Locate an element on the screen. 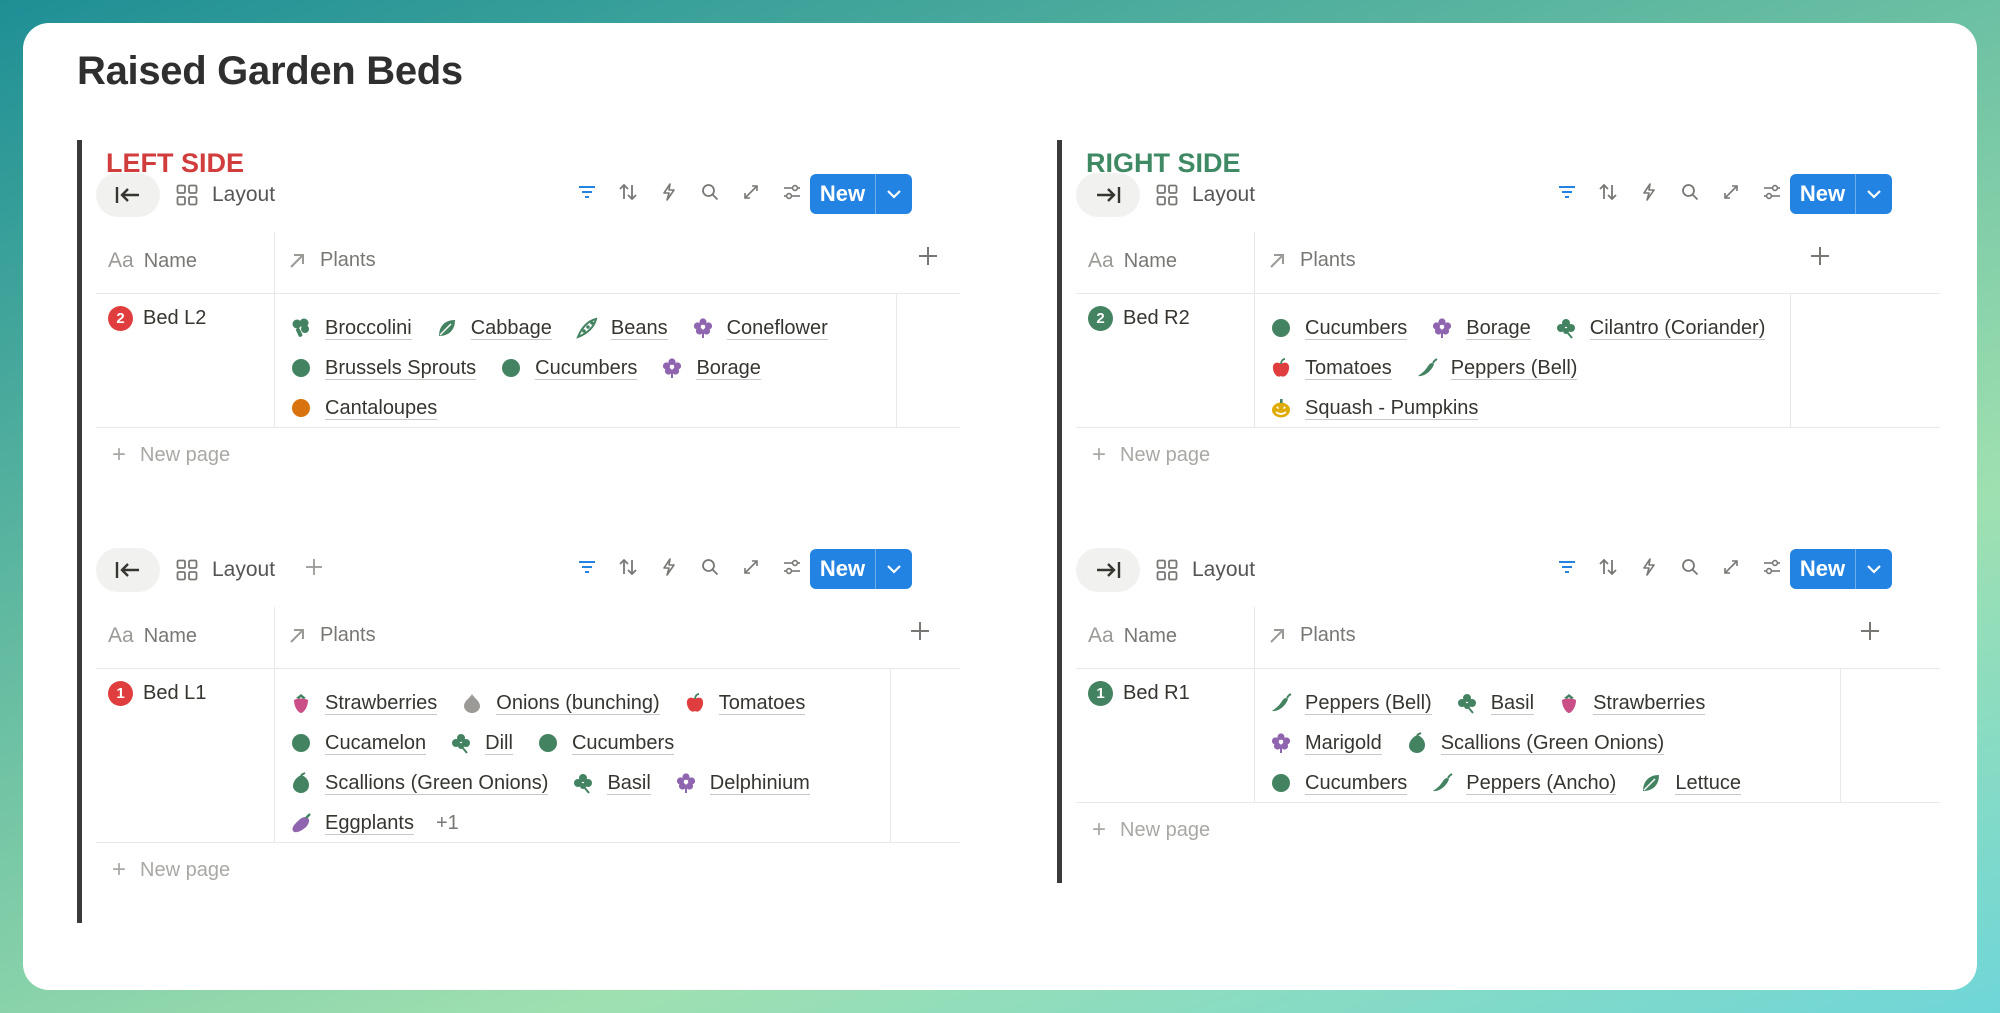 The image size is (2000, 1013). plant-chip: Cilantro (Coriander) is located at coordinates (1659, 328).